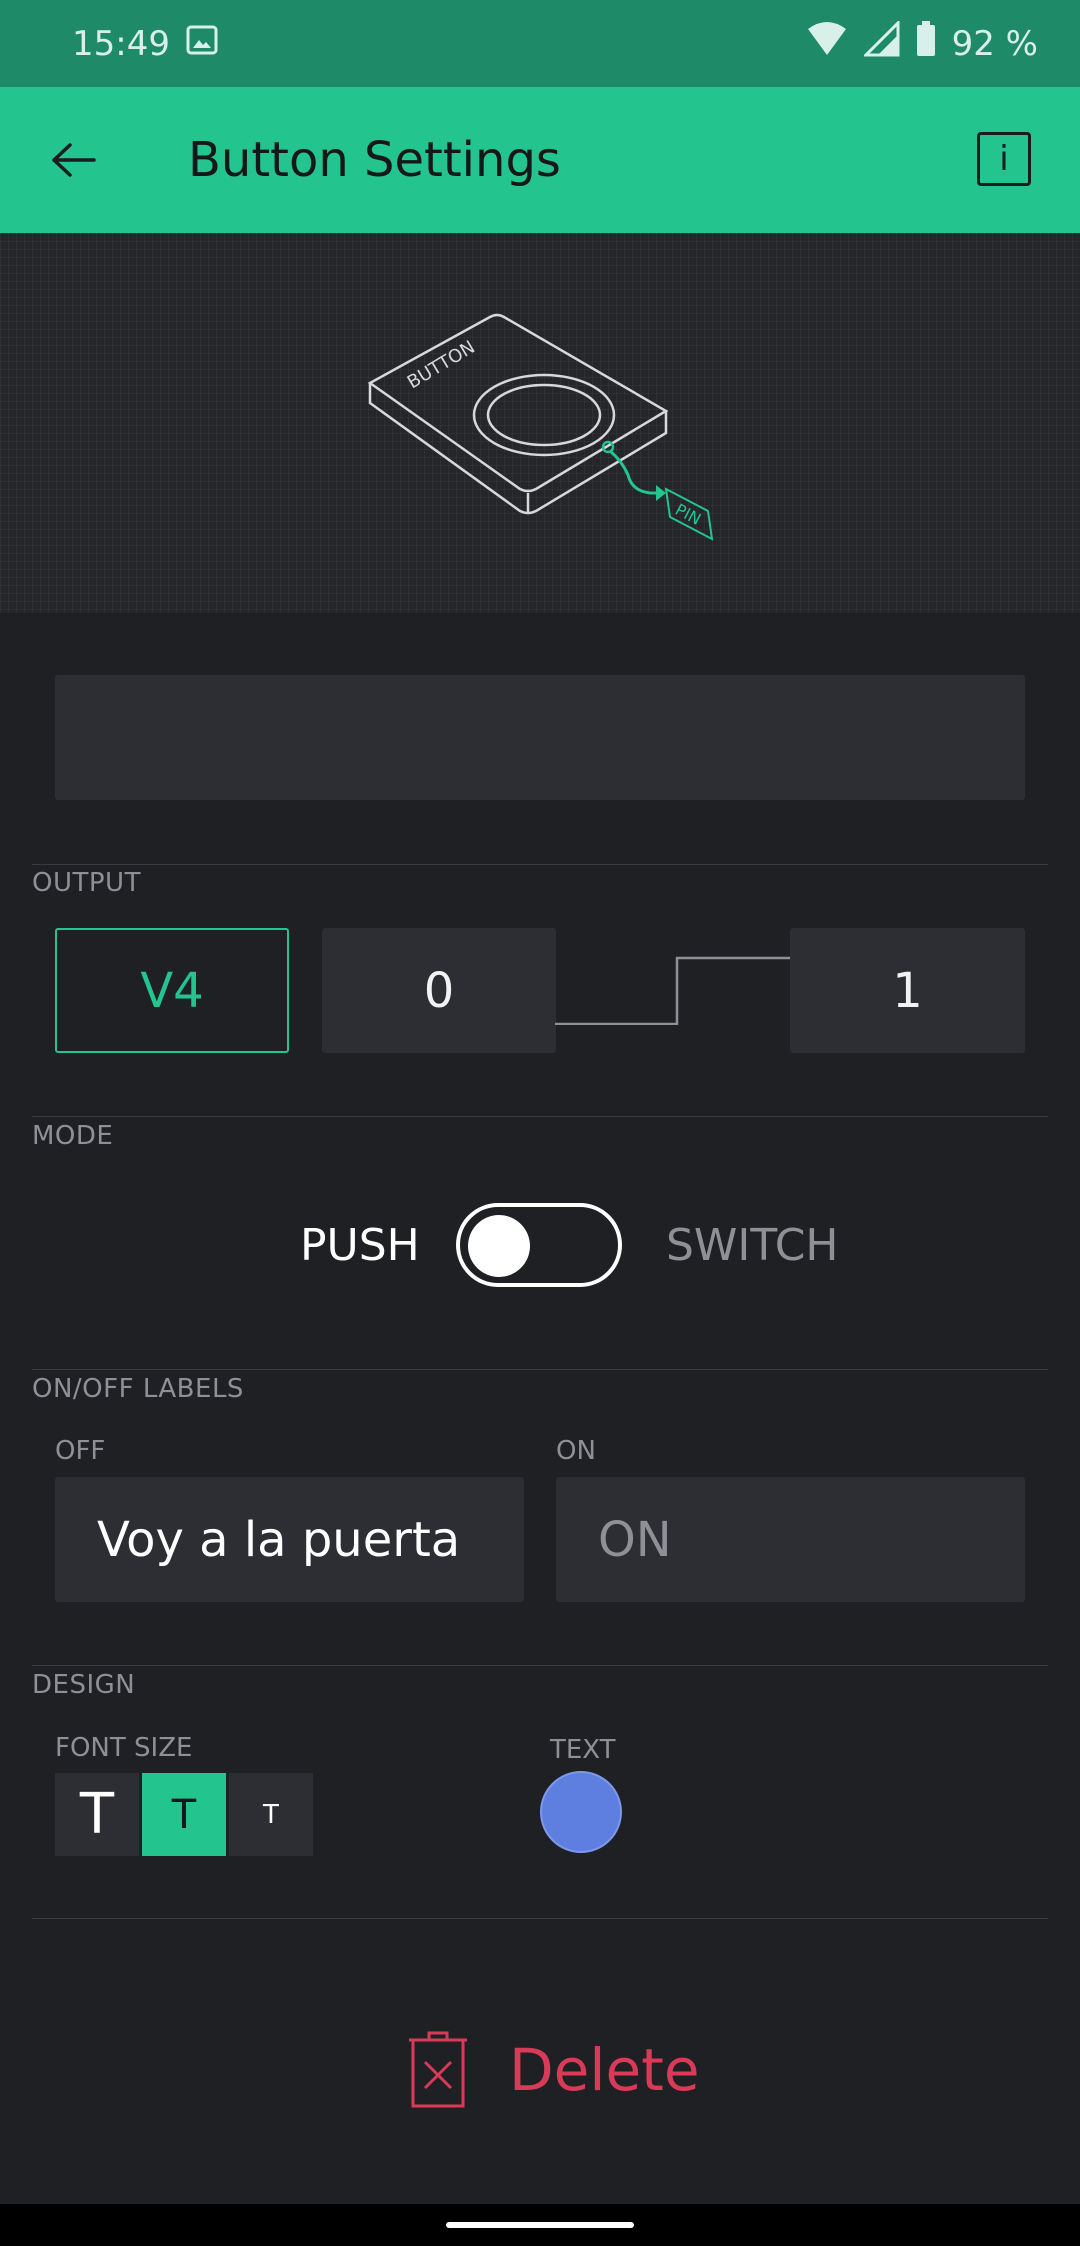 Image resolution: width=1080 pixels, height=2246 pixels. I want to click on trash-icon, so click(438, 2069).